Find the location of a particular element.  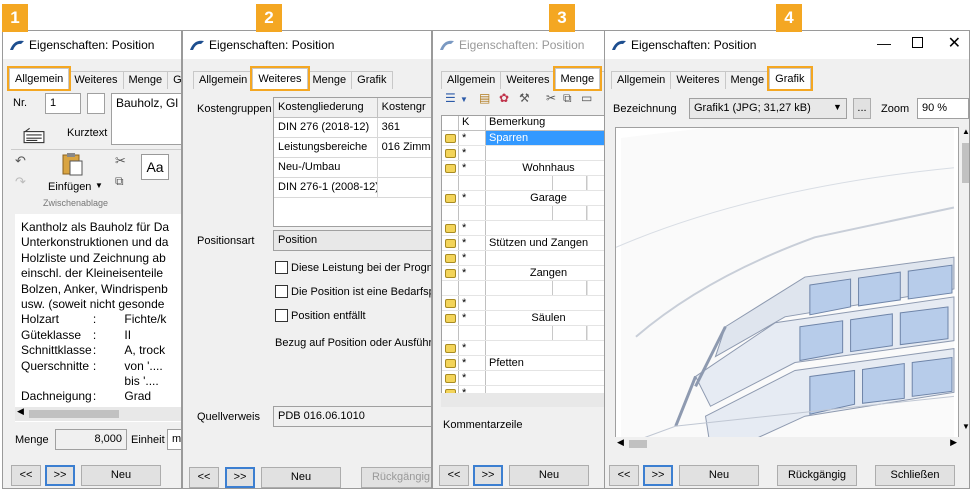

copy-icon: ⧉ is located at coordinates (567, 98).